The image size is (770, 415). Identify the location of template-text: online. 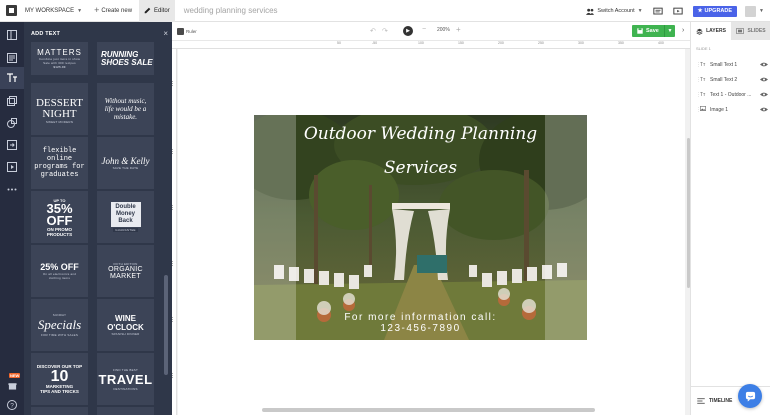
(59, 159).